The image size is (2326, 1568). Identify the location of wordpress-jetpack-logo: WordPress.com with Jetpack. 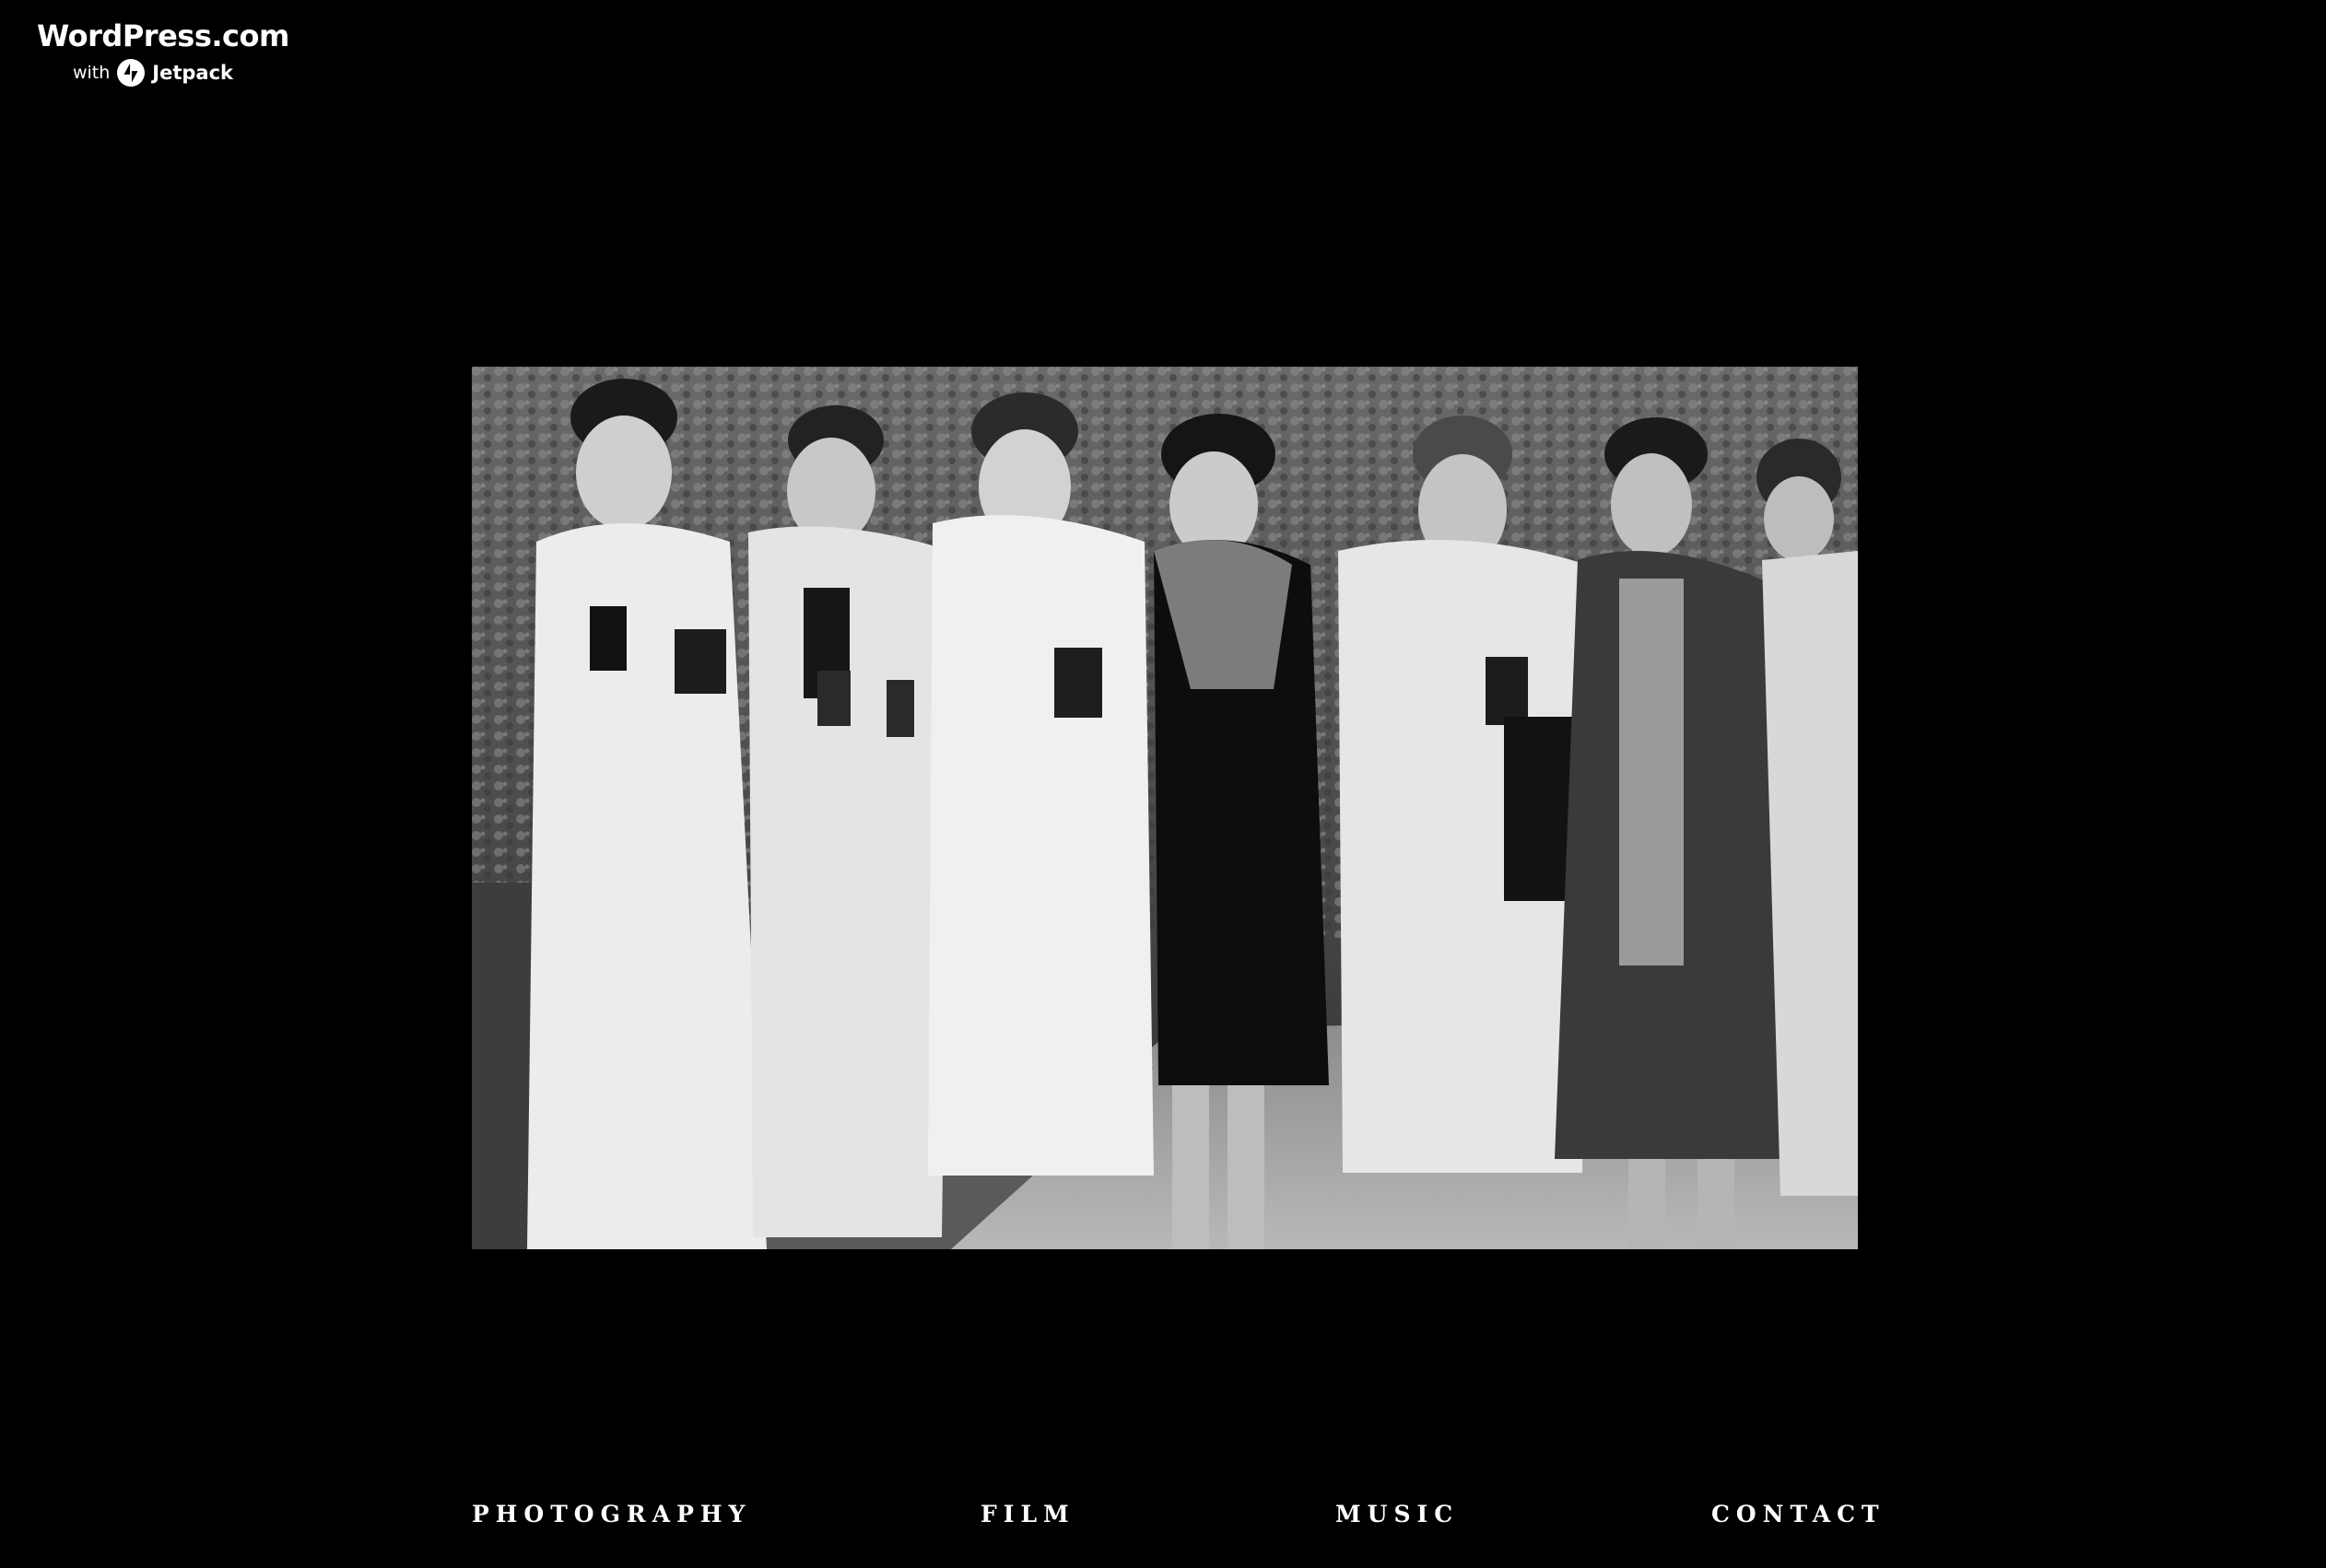
(163, 52).